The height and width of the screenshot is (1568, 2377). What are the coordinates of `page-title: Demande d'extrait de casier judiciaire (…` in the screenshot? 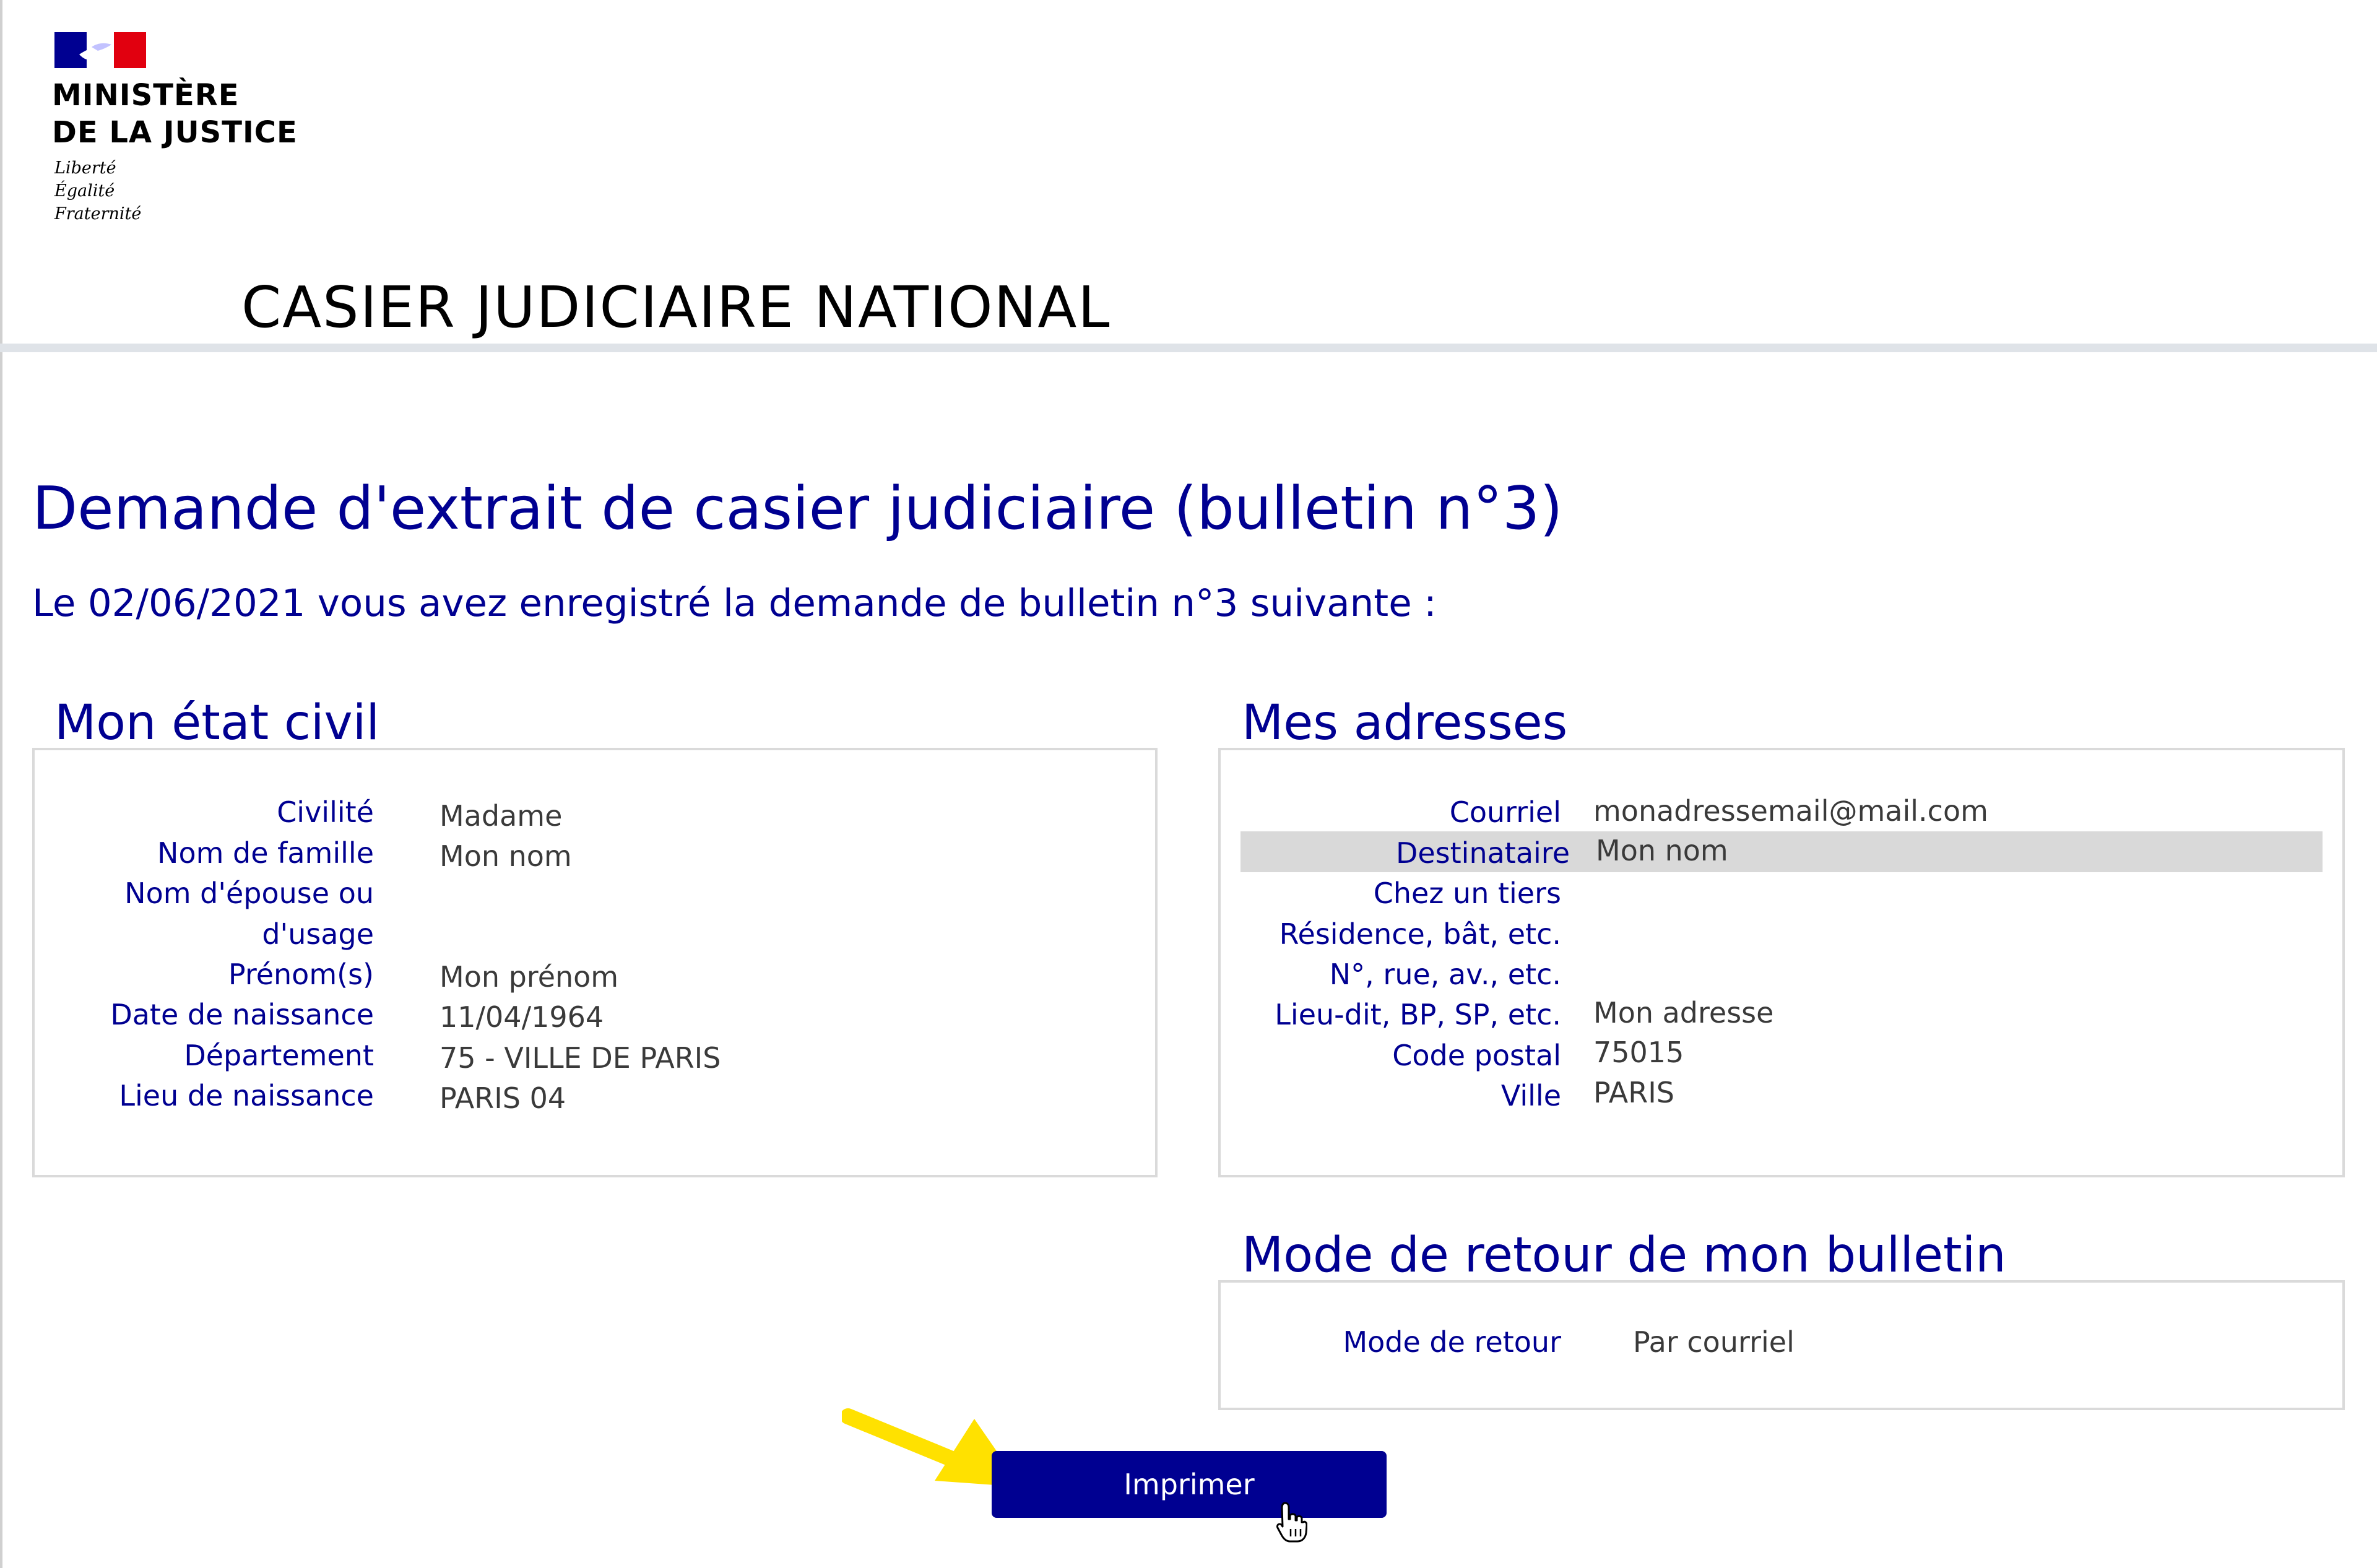 It's located at (797, 509).